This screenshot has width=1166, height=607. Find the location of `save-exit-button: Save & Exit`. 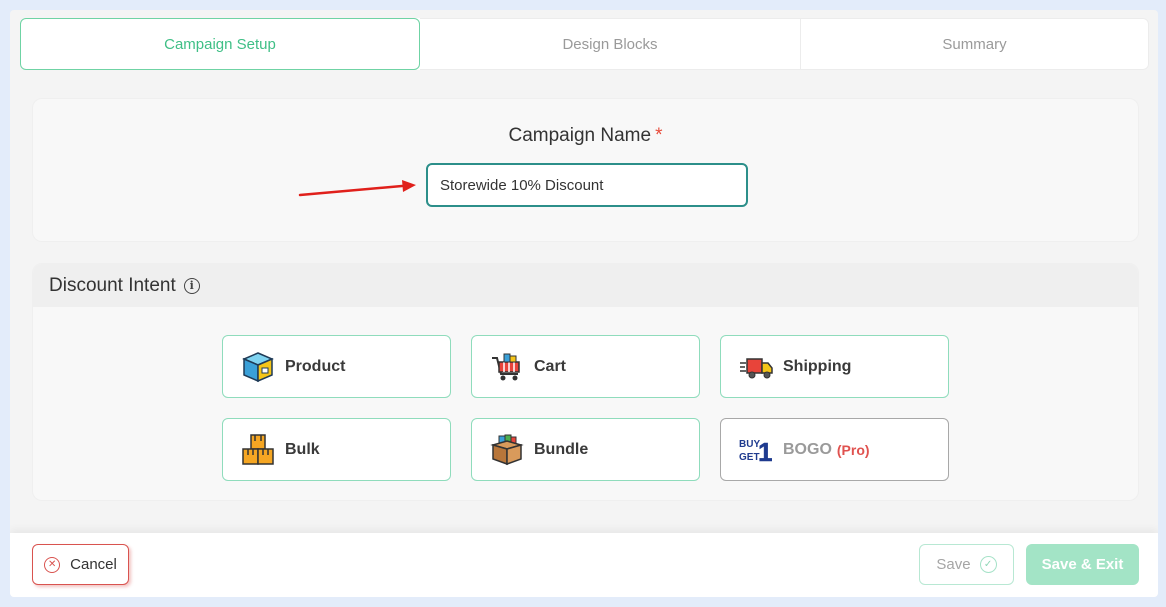

save-exit-button: Save & Exit is located at coordinates (1082, 564).